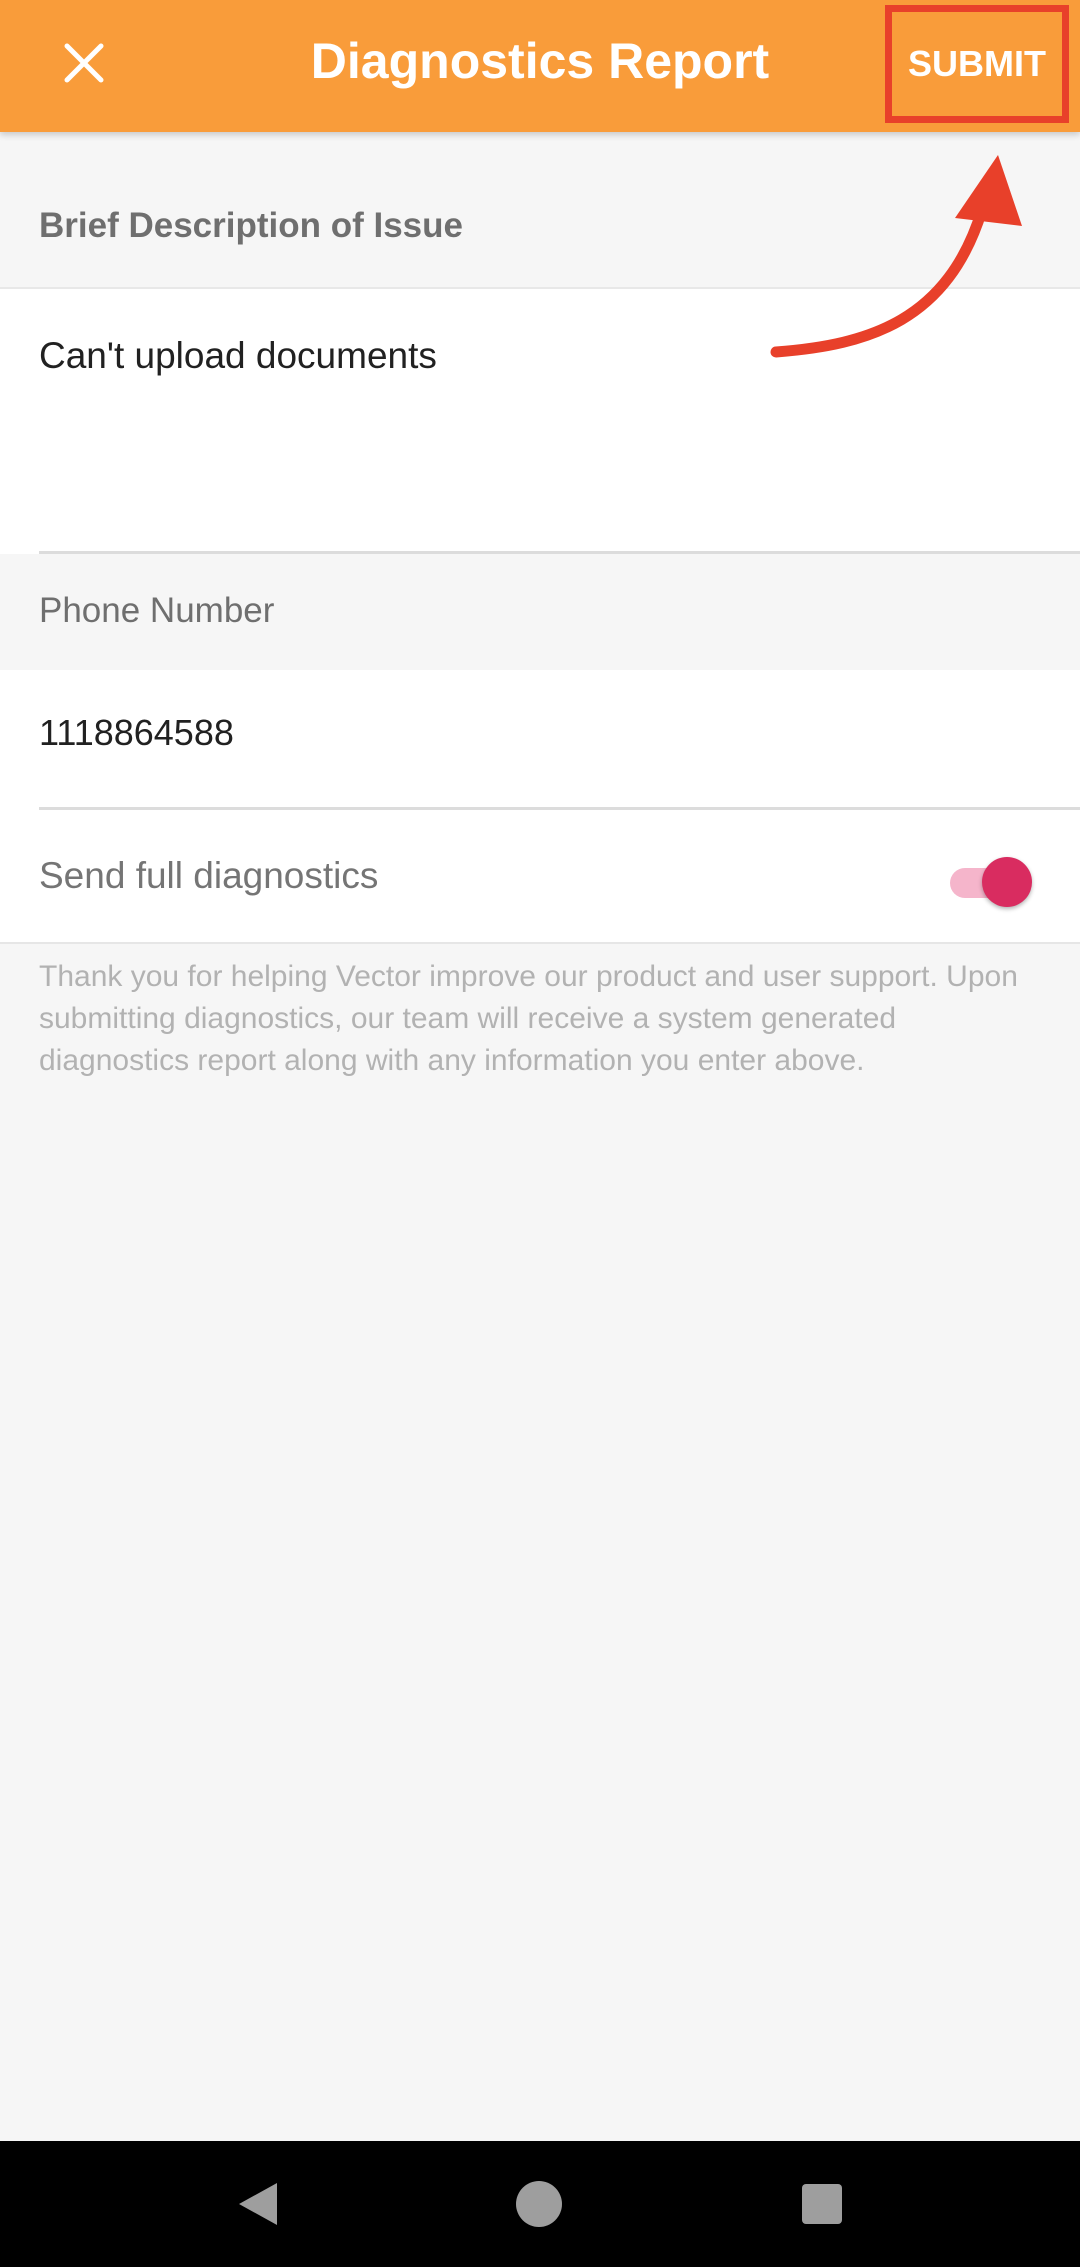 The height and width of the screenshot is (2267, 1080). I want to click on description-header: Brief Description of Issue, so click(251, 225).